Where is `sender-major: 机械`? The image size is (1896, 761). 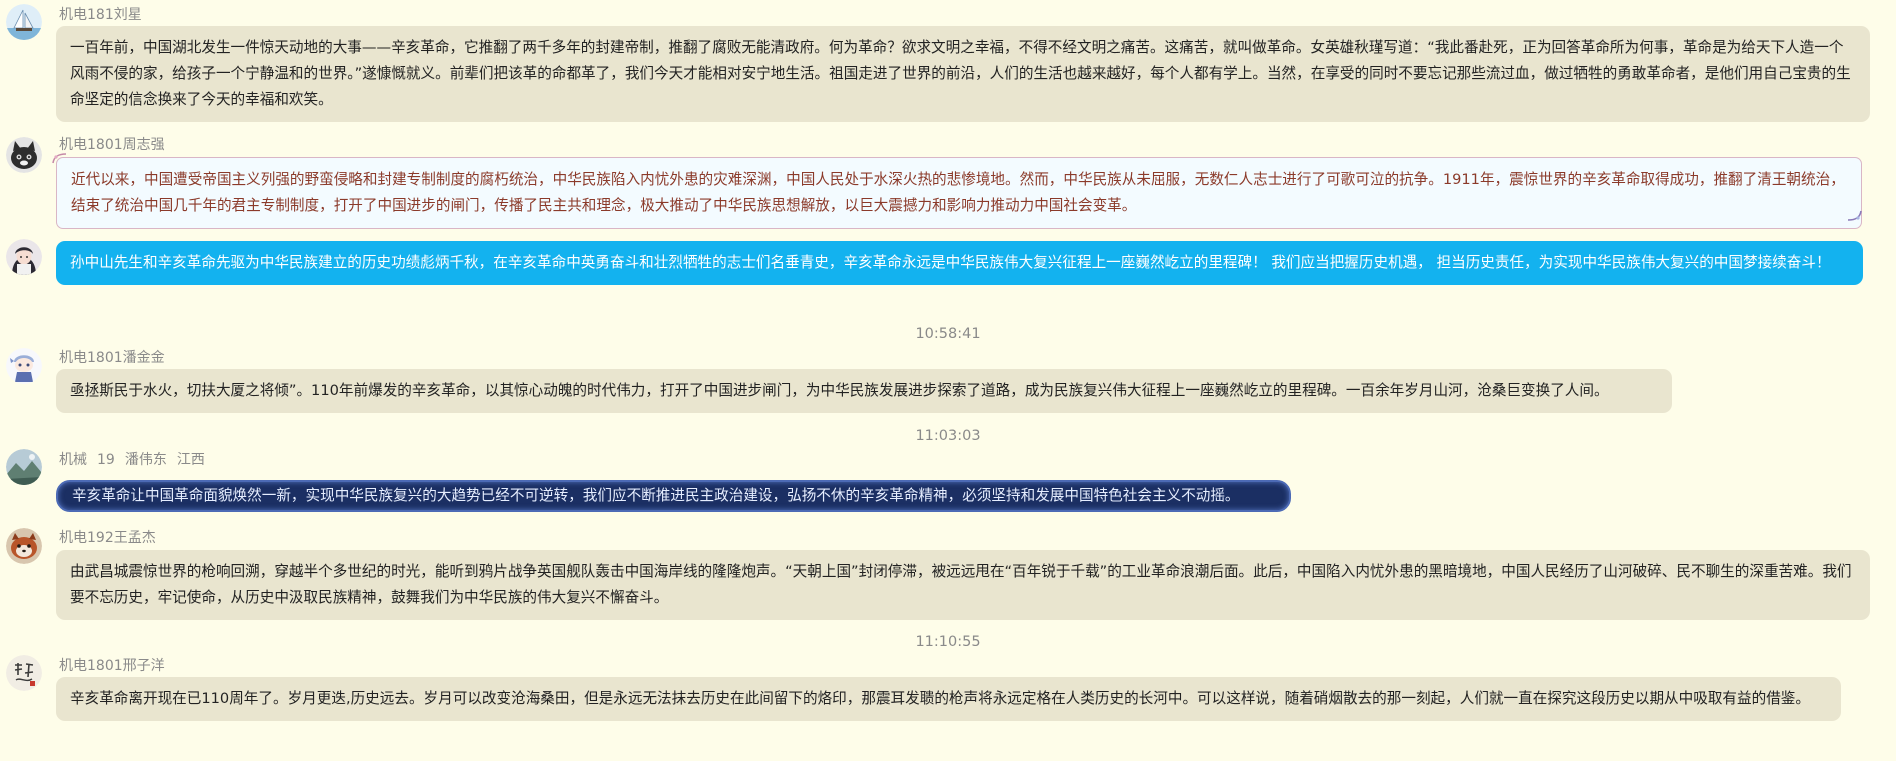
sender-major: 机械 is located at coordinates (73, 460).